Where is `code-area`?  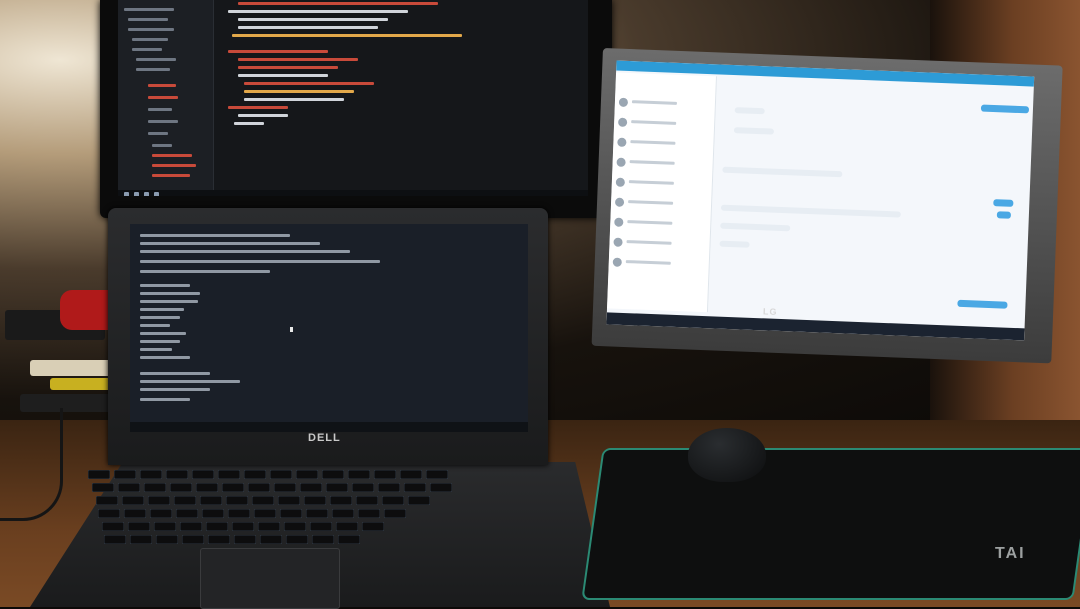 code-area is located at coordinates (403, 95).